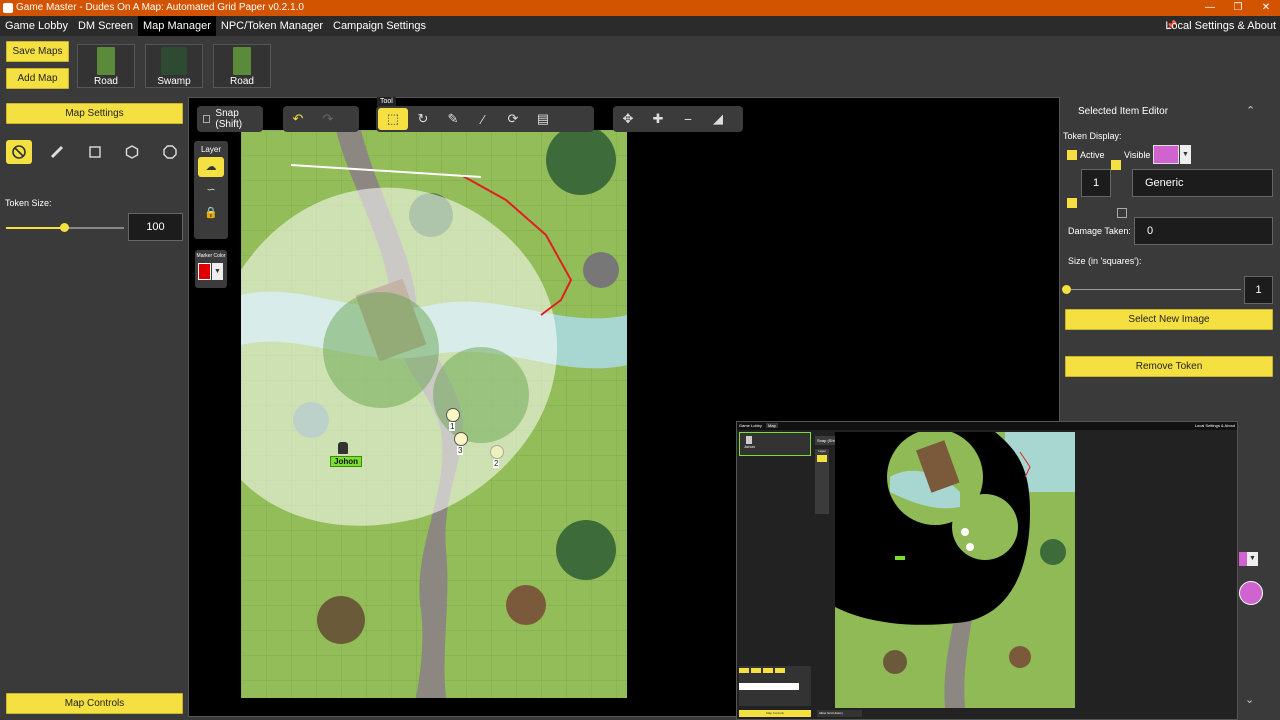  Describe the element at coordinates (1220, 26) in the screenshot. I see `local-settings-link: Local Settings & About` at that location.